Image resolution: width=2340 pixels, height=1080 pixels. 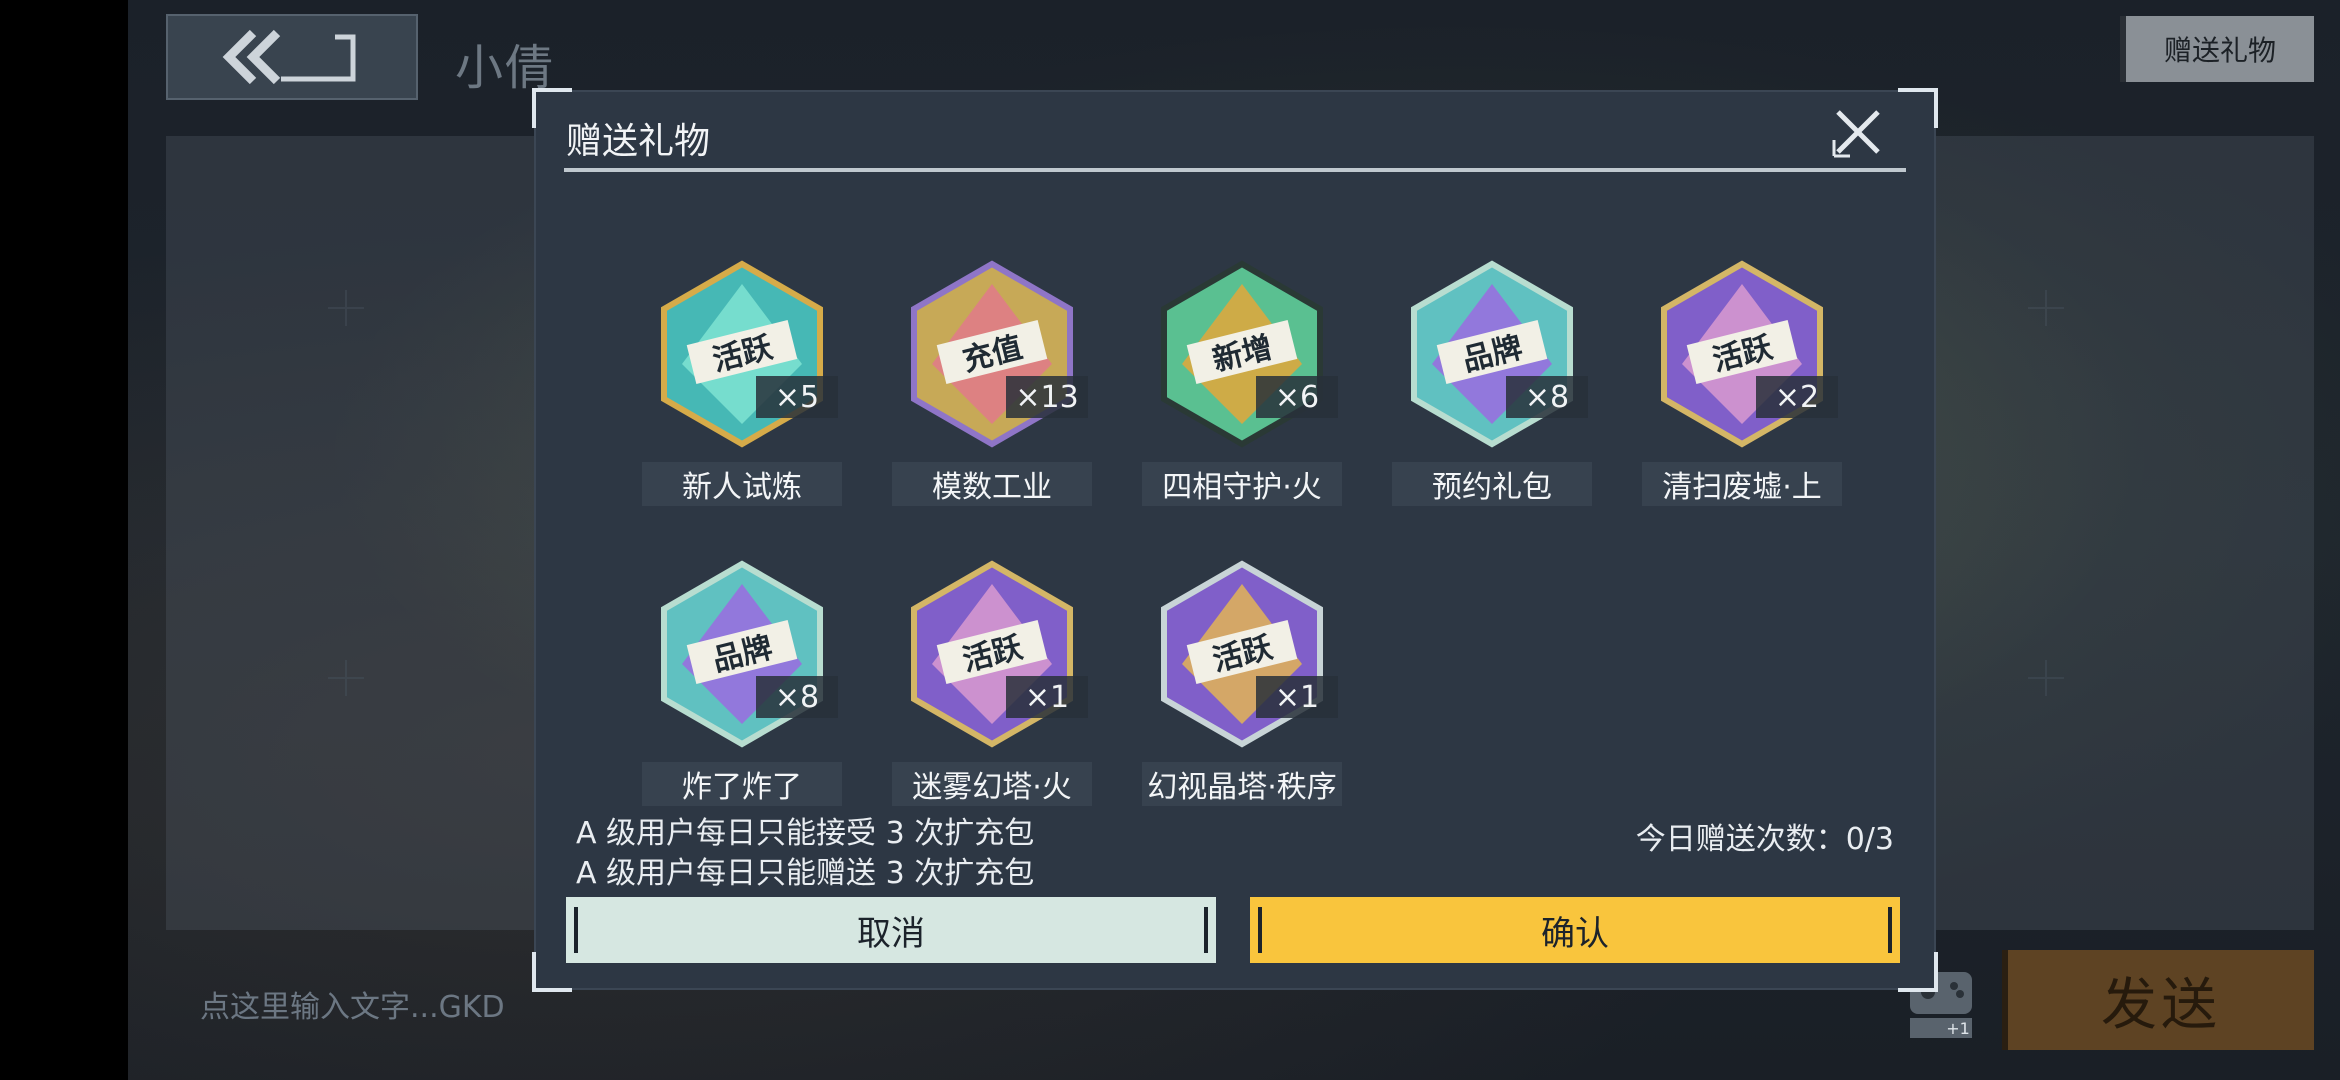 What do you see at coordinates (1958, 1028) in the screenshot?
I see `gamepad-badge: +1` at bounding box center [1958, 1028].